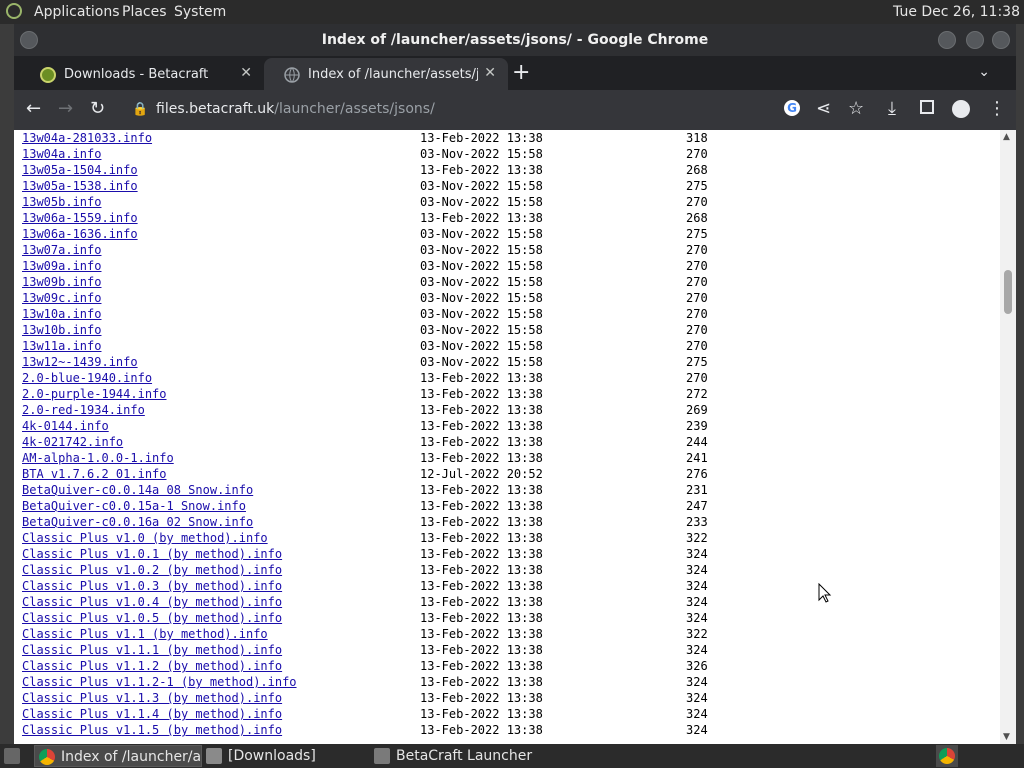 The height and width of the screenshot is (768, 1024). I want to click on file-link: 13w09b.info, so click(61, 282).